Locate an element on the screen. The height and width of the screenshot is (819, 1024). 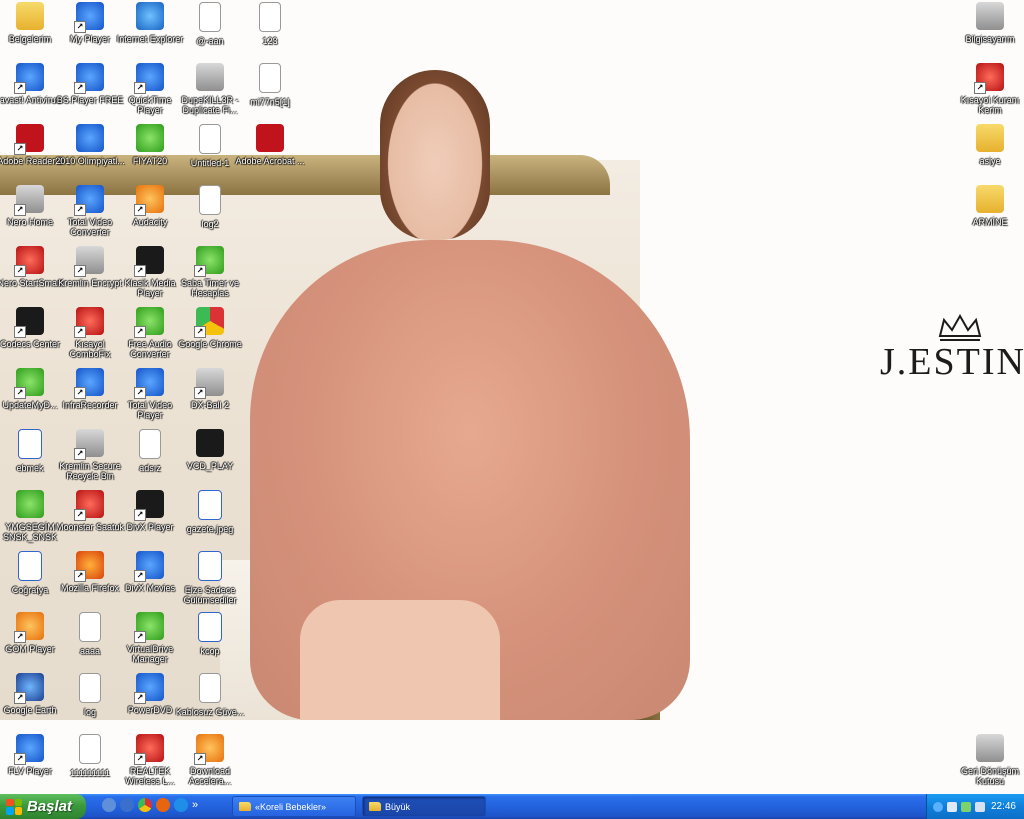
desktop-icon-label: ebmek is located at coordinates (30, 468).